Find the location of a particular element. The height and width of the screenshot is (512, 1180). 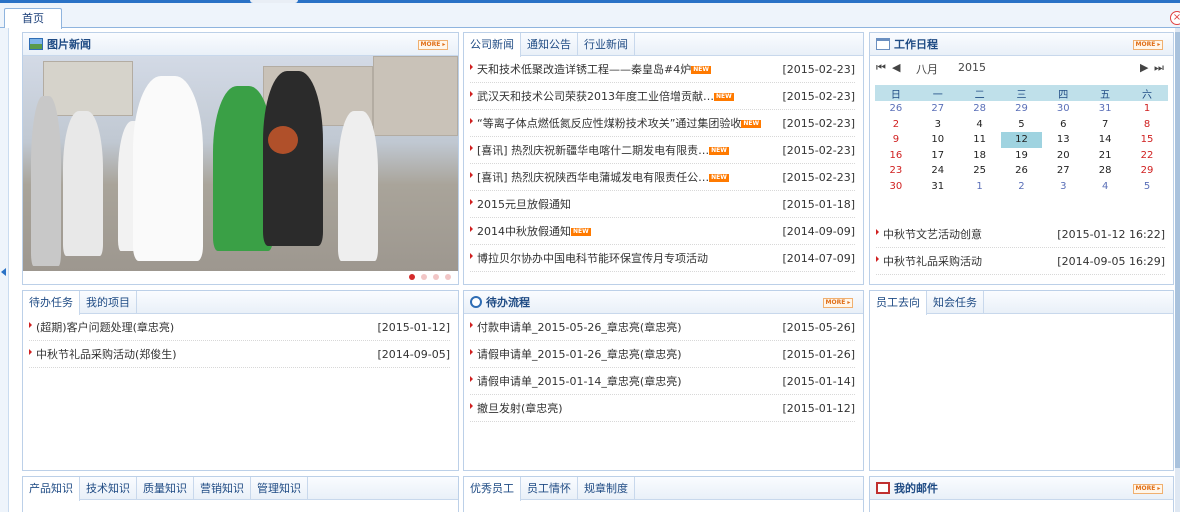

list-item: 天和技术低聚改造详锈工程——秦皇岛#4炉 NEW [2015-02-23] is located at coordinates (662, 69).